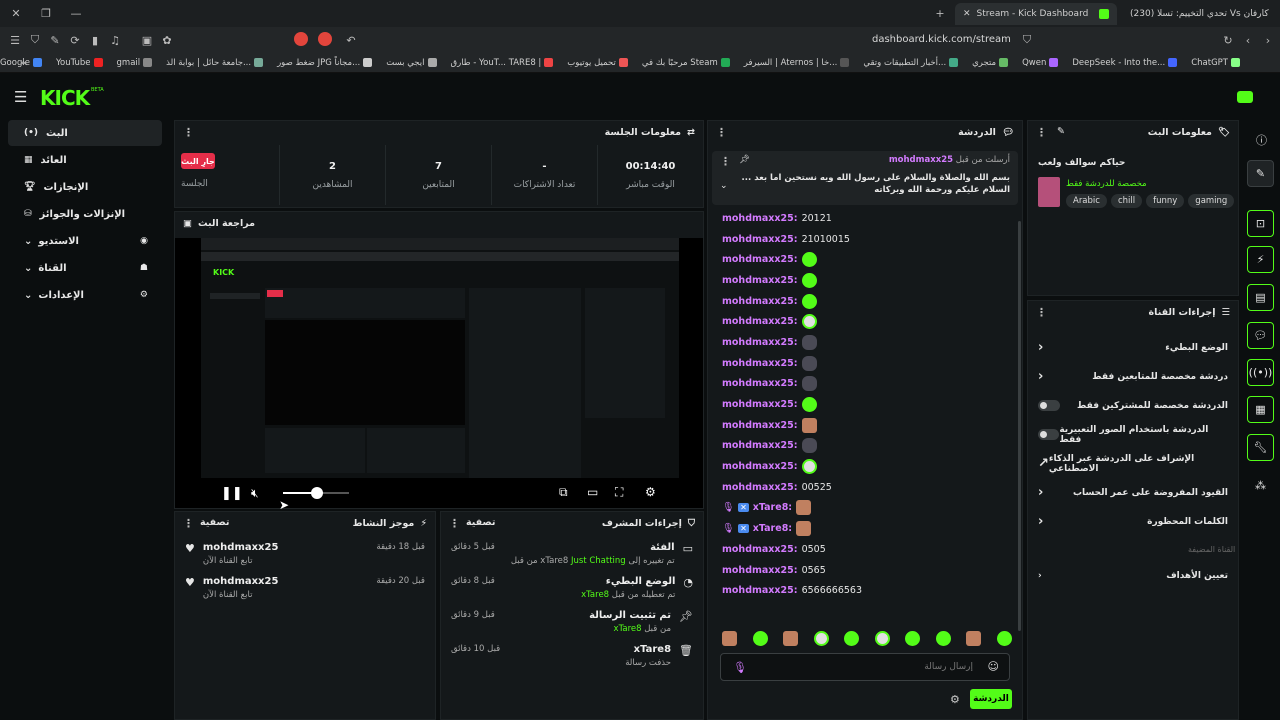 Image resolution: width=1280 pixels, height=720 pixels. Describe the element at coordinates (351, 40) in the screenshot. I see `back-arrow-icon: ↶` at that location.